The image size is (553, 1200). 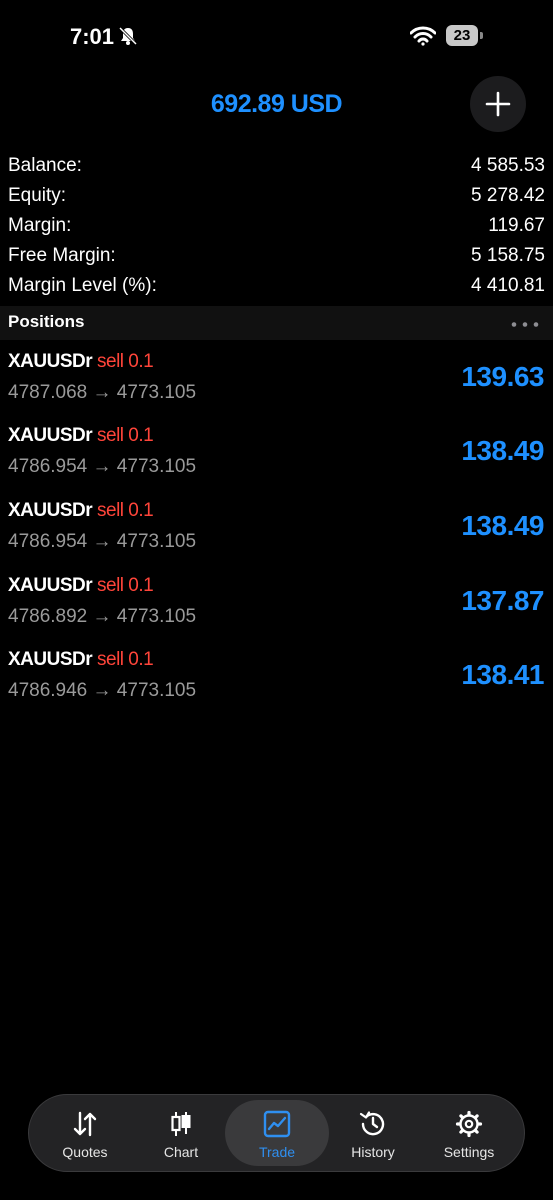 What do you see at coordinates (462, 35) in the screenshot?
I see `battery-indicator: 23` at bounding box center [462, 35].